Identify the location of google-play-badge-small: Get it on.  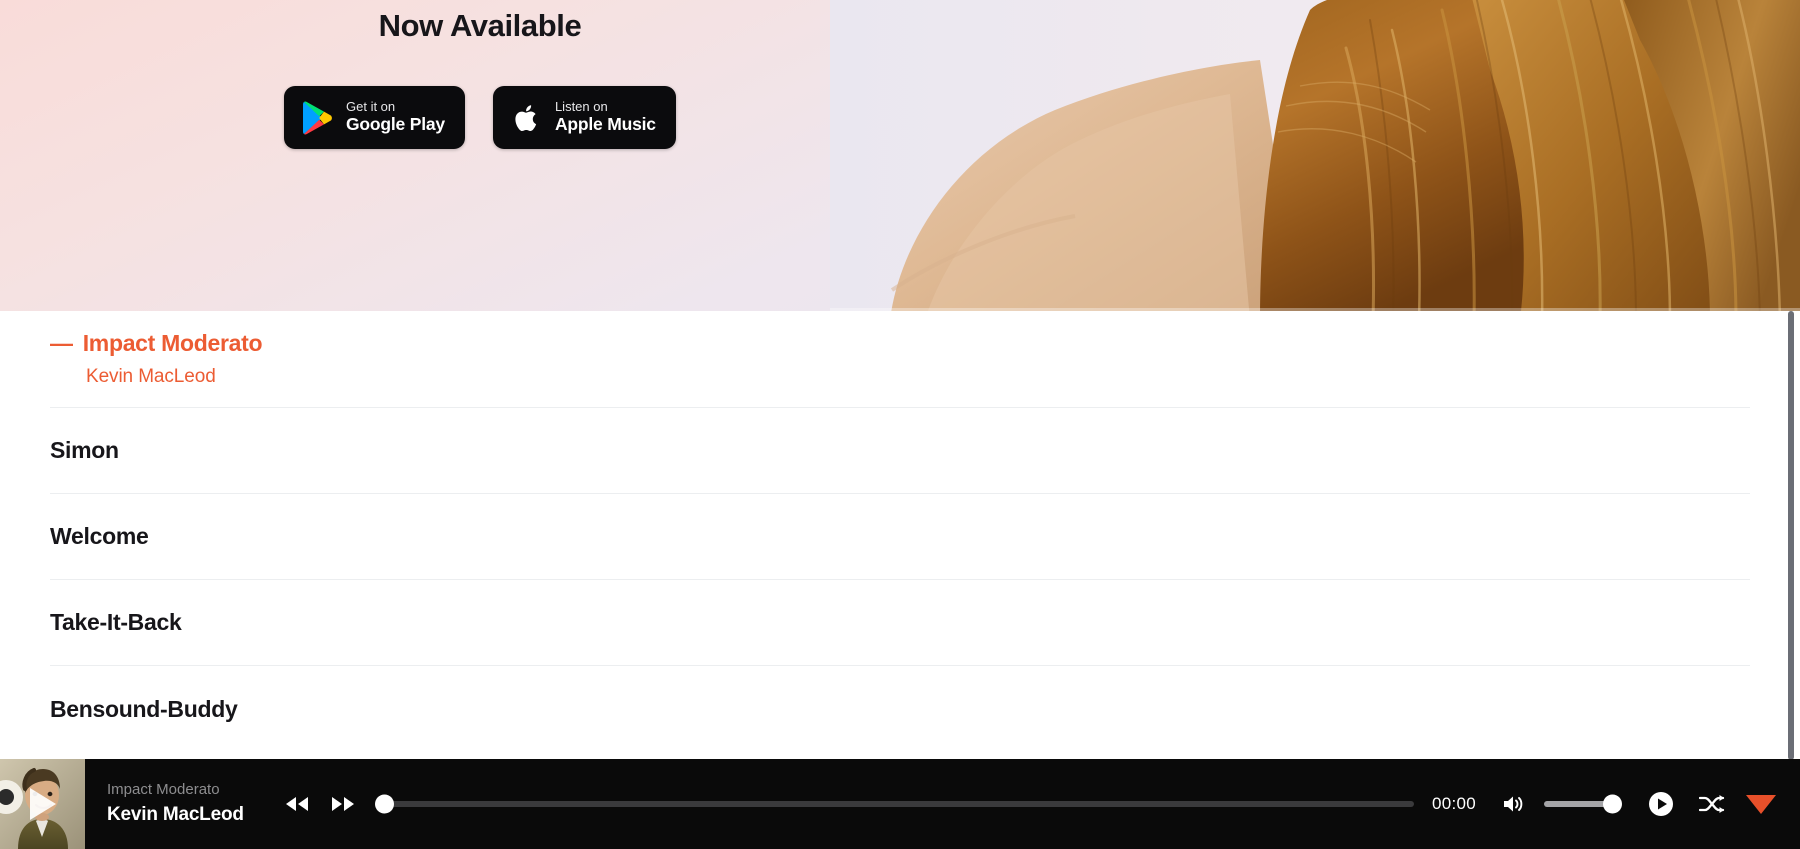
(371, 107).